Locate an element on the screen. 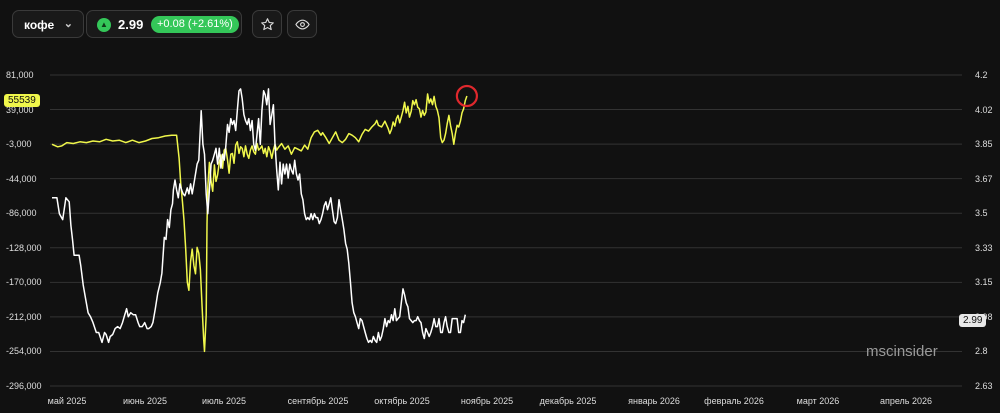  right-axis-tick: 2.8 is located at coordinates (981, 351).